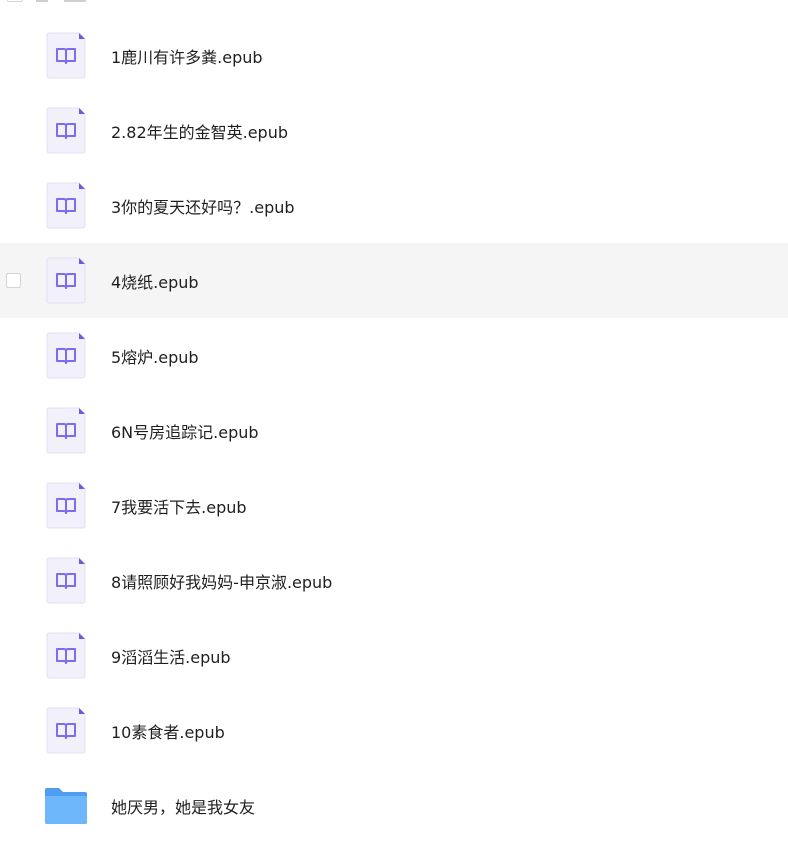 The image size is (788, 843). What do you see at coordinates (13, 280) in the screenshot?
I see `row-checkbox` at bounding box center [13, 280].